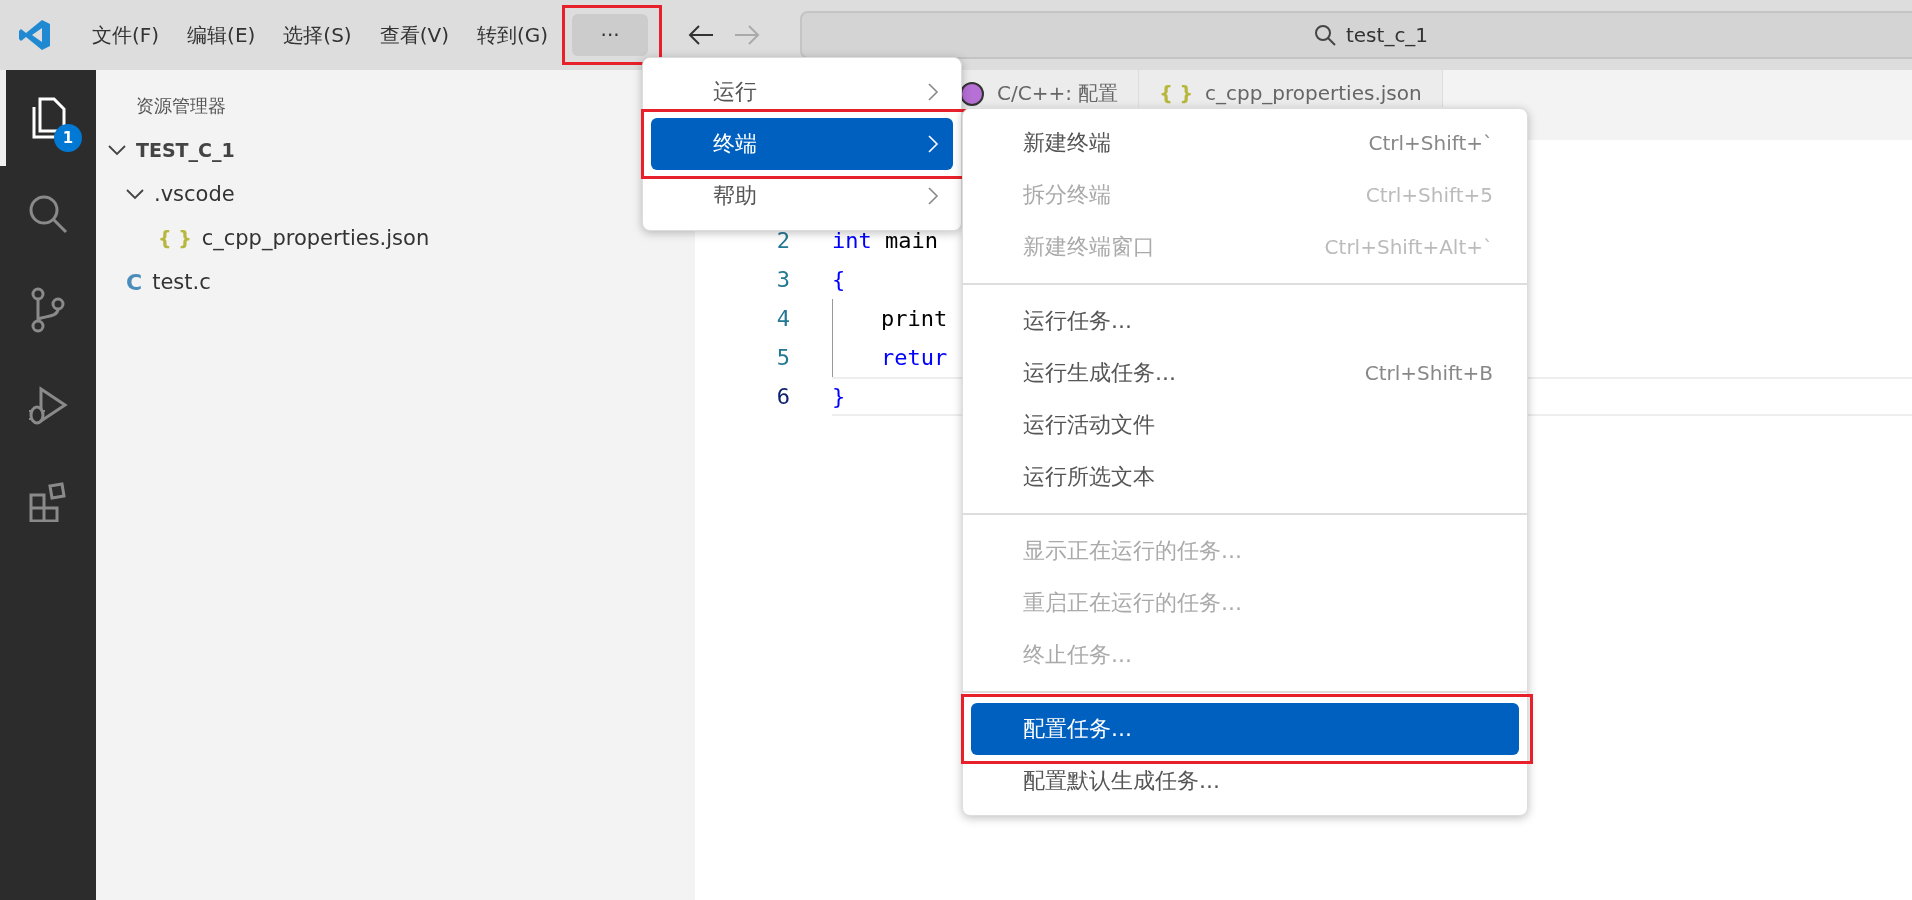 This screenshot has width=1912, height=900. Describe the element at coordinates (317, 35) in the screenshot. I see `menu-item: 选择(S)` at that location.